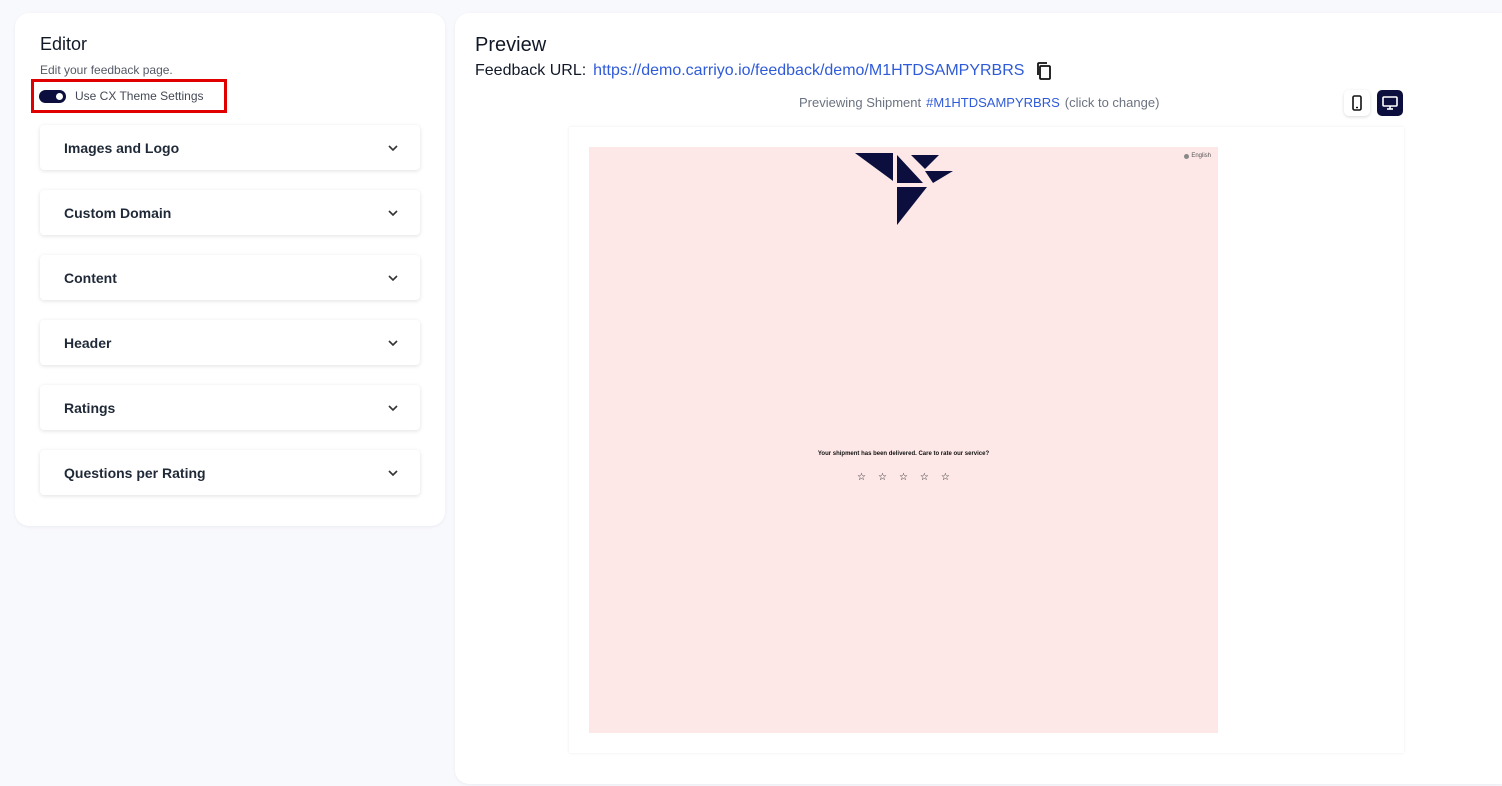 Image resolution: width=1502 pixels, height=786 pixels. What do you see at coordinates (230, 342) in the screenshot?
I see `section-header: Header` at bounding box center [230, 342].